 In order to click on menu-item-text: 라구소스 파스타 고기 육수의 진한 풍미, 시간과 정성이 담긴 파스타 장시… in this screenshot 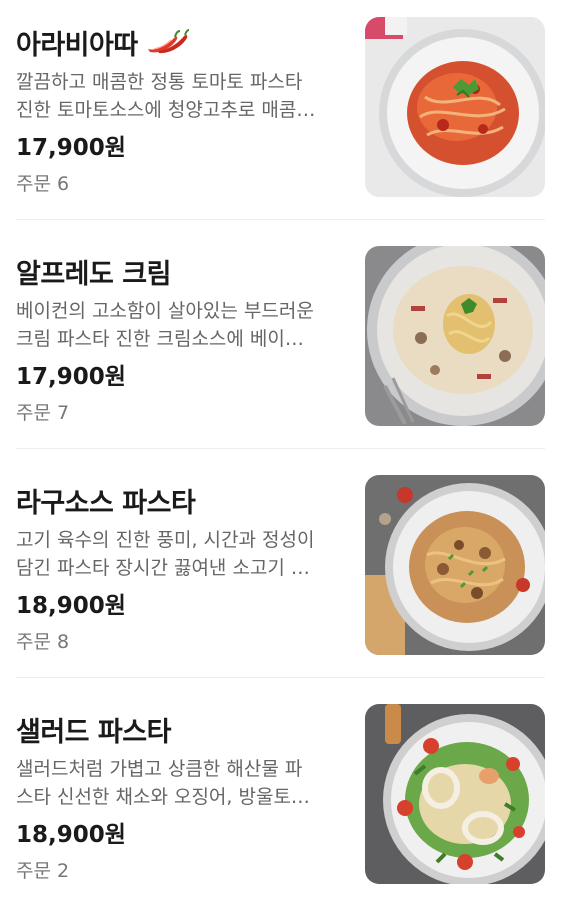, I will do `click(178, 567)`.